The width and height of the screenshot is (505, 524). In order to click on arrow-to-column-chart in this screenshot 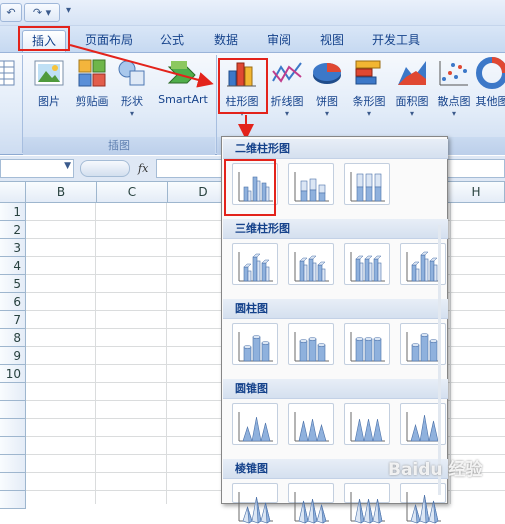, I will do `click(141, 66)`.